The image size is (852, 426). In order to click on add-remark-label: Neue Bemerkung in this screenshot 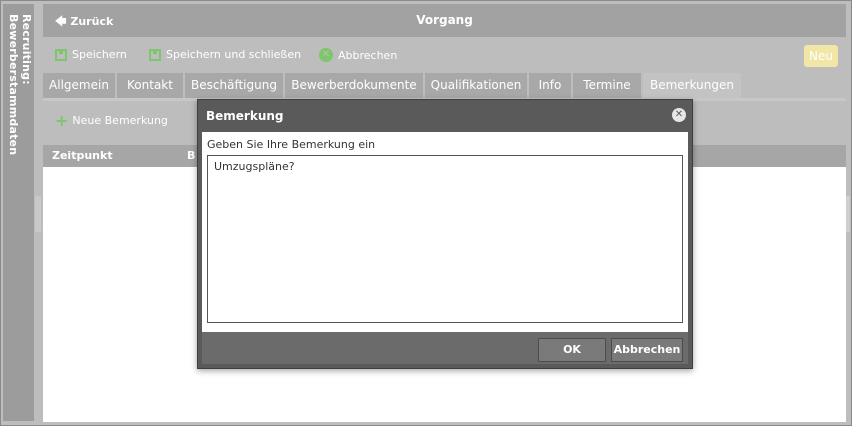, I will do `click(120, 120)`.